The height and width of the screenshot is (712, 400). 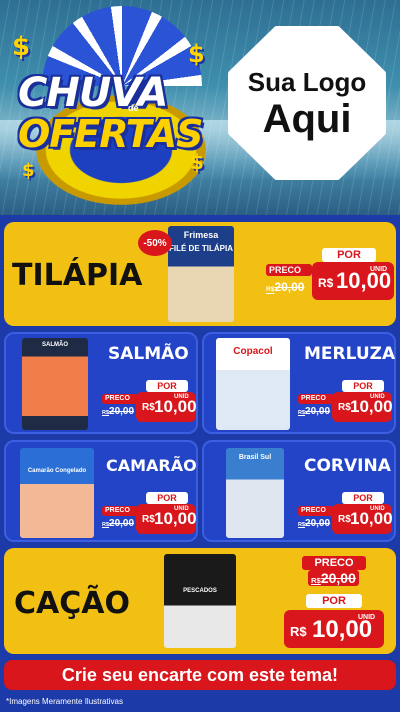 What do you see at coordinates (64, 701) in the screenshot?
I see `disclaimer-text: *Imagens Meramente Ilustrativas` at bounding box center [64, 701].